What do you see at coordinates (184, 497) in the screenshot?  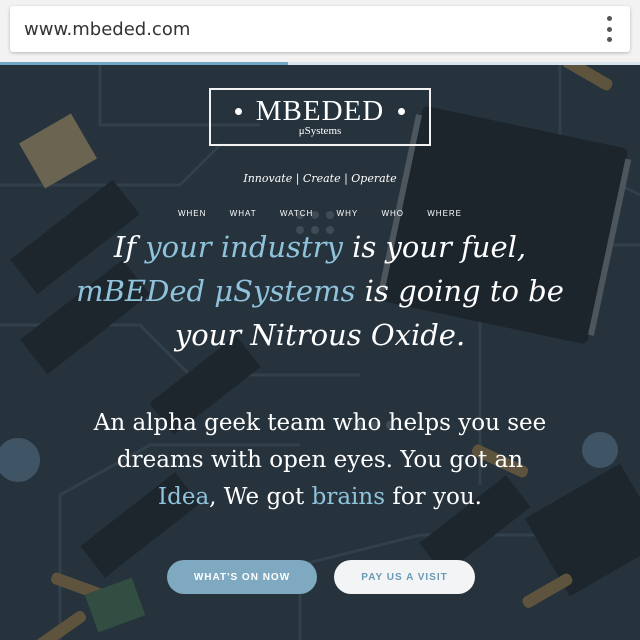 I see `description-highlight: Idea` at bounding box center [184, 497].